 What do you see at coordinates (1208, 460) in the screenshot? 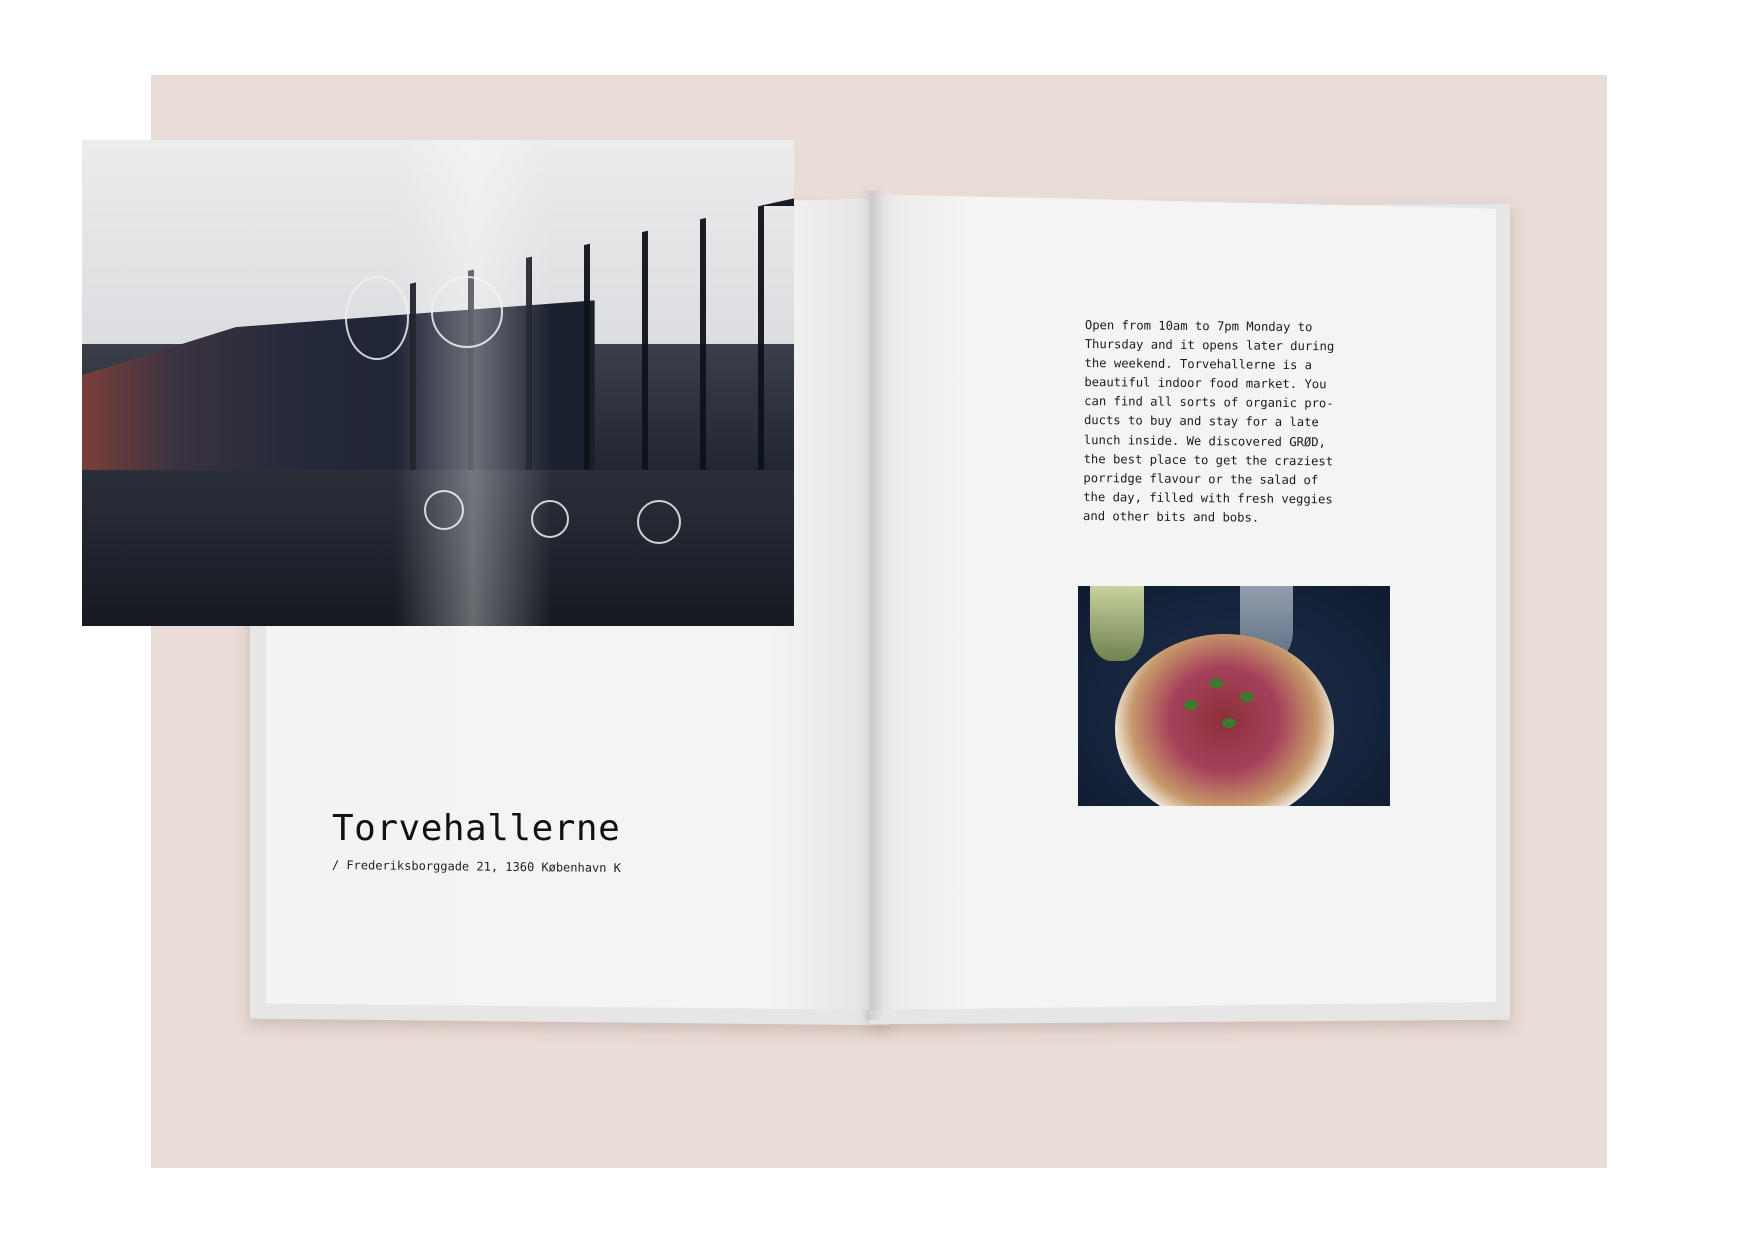
I see `body-line: the best place to get the craziest` at bounding box center [1208, 460].